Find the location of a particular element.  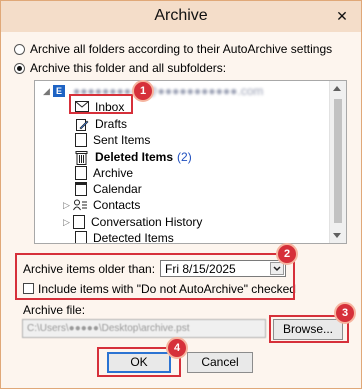

pencil-document-icon is located at coordinates (82, 124).